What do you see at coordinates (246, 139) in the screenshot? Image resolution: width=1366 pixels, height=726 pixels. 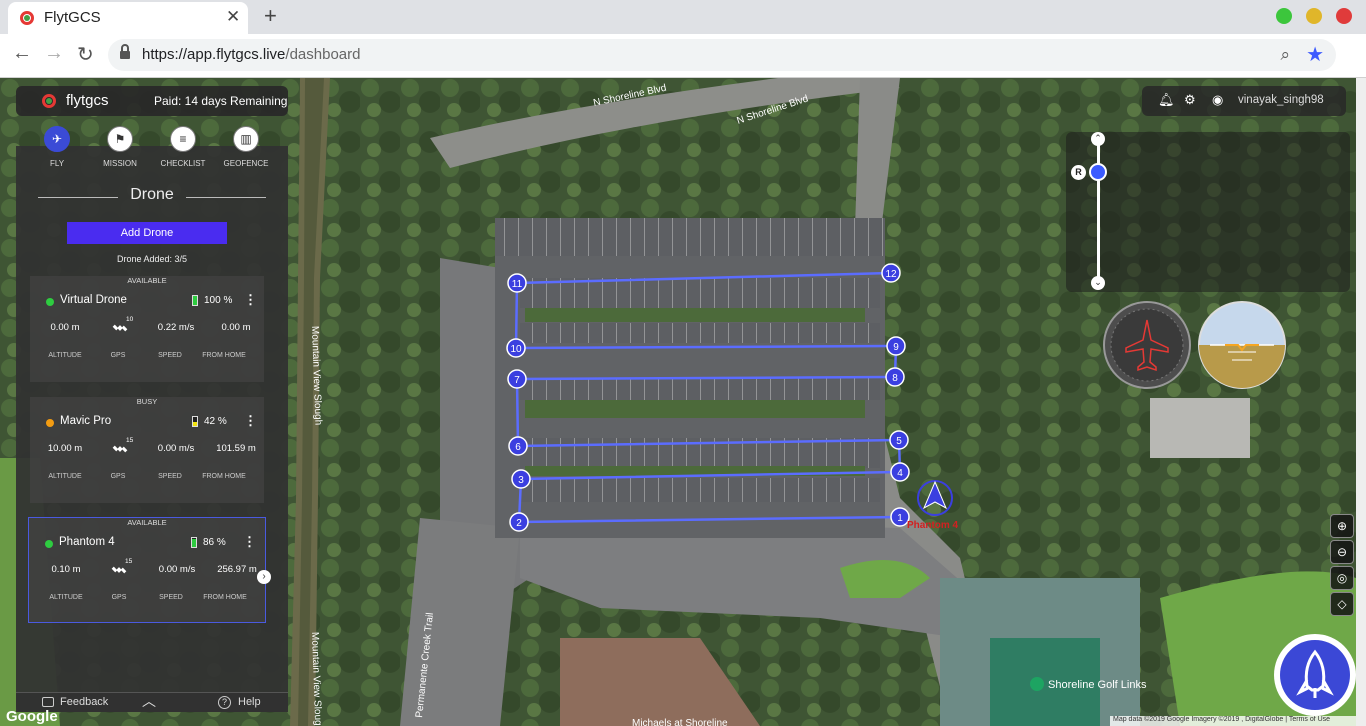 I see `geofence-icon: ▥` at bounding box center [246, 139].